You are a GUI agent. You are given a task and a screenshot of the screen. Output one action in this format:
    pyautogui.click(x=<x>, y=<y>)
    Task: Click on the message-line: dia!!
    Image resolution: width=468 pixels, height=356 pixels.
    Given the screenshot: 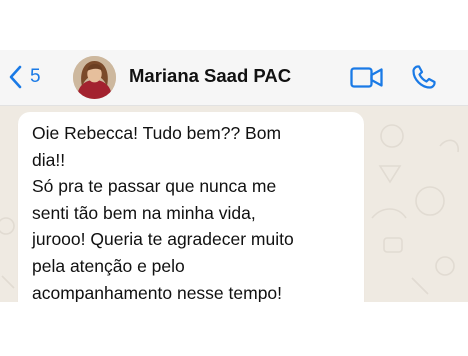 What is the action you would take?
    pyautogui.click(x=49, y=159)
    